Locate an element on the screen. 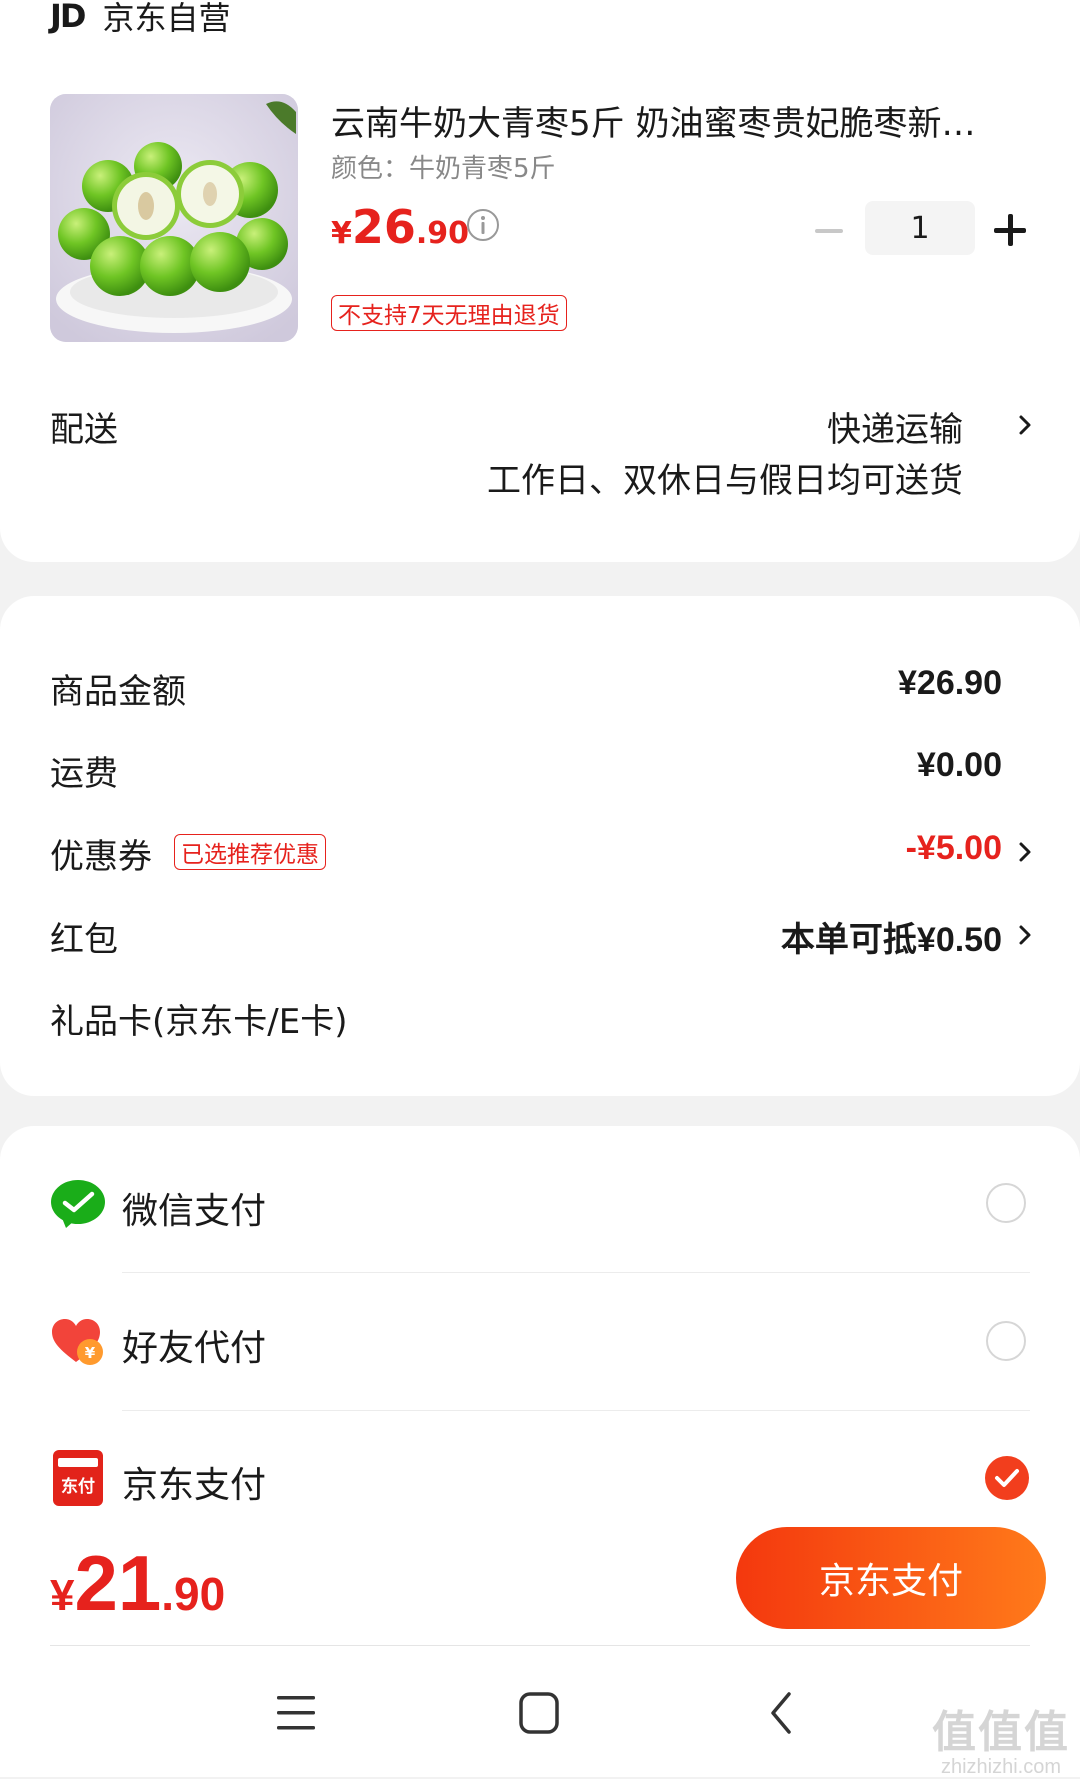  jd-logo: JD is located at coordinates (68, 17).